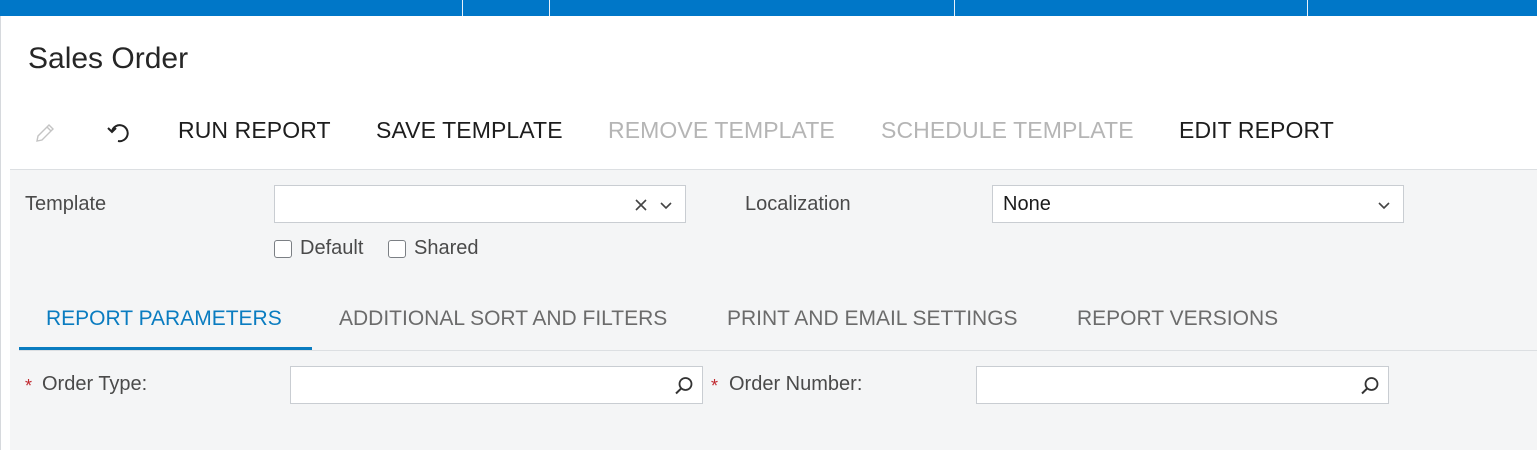 The height and width of the screenshot is (450, 1537). I want to click on tab-report-parameters: REPORT PARAMETERS, so click(164, 319).